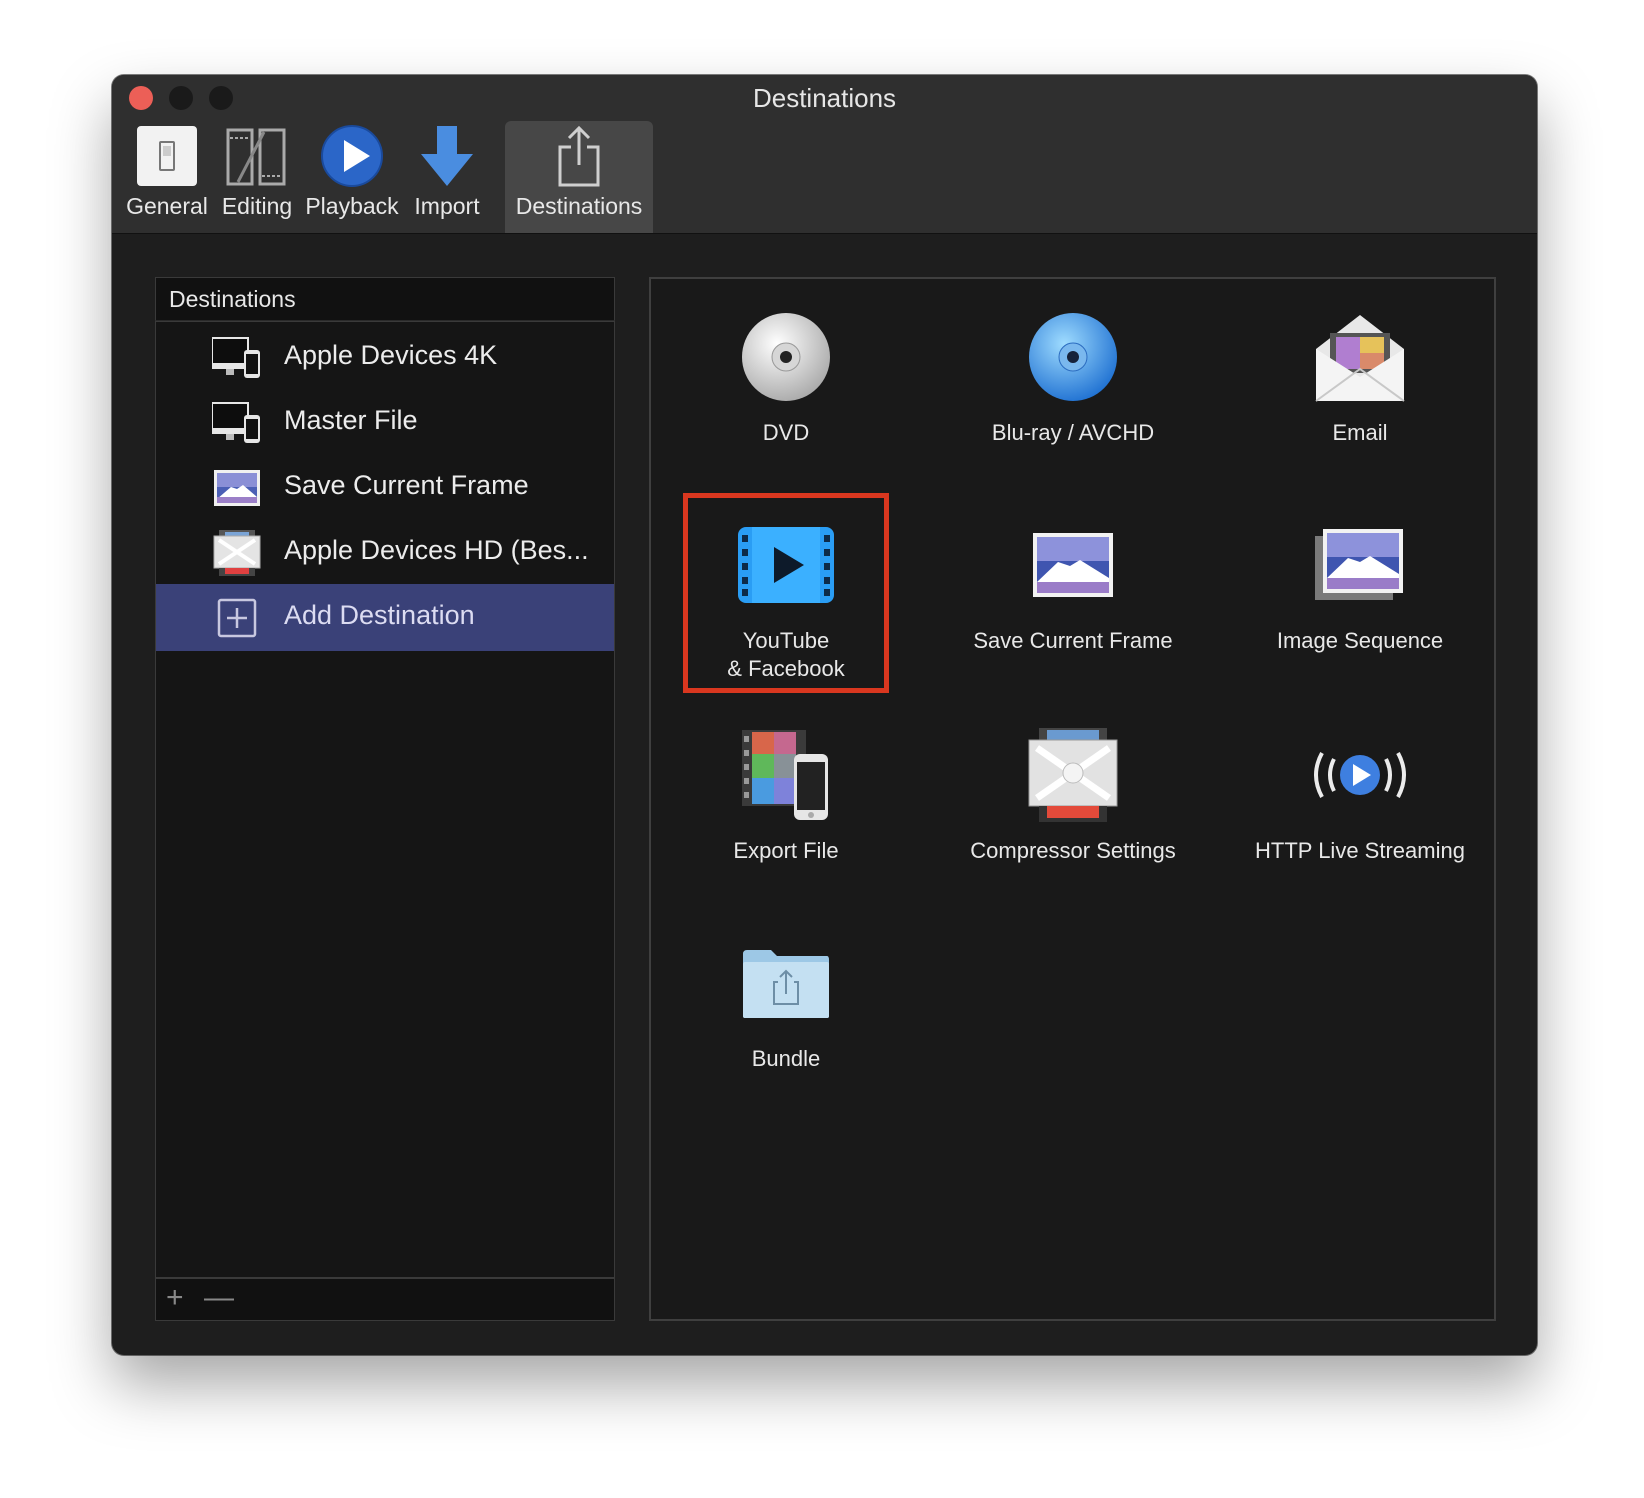 The width and height of the screenshot is (1644, 1498). I want to click on video-play-icon, so click(786, 565).